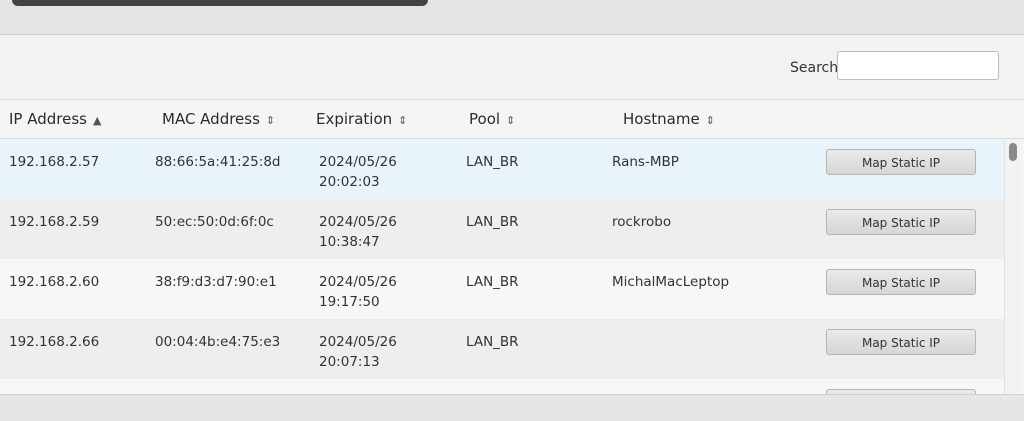 This screenshot has height=421, width=1024. I want to click on cell-expiration: 2024/05/26 10:38:47, so click(358, 232).